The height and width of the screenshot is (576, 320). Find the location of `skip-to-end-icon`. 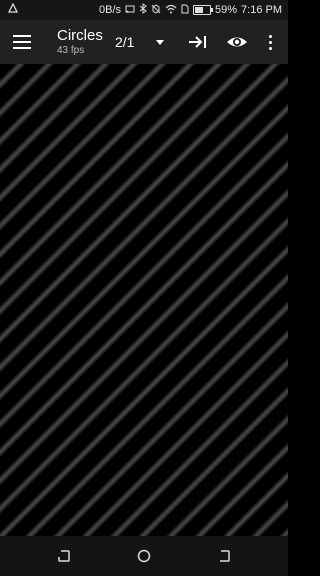

skip-to-end-icon is located at coordinates (198, 42).